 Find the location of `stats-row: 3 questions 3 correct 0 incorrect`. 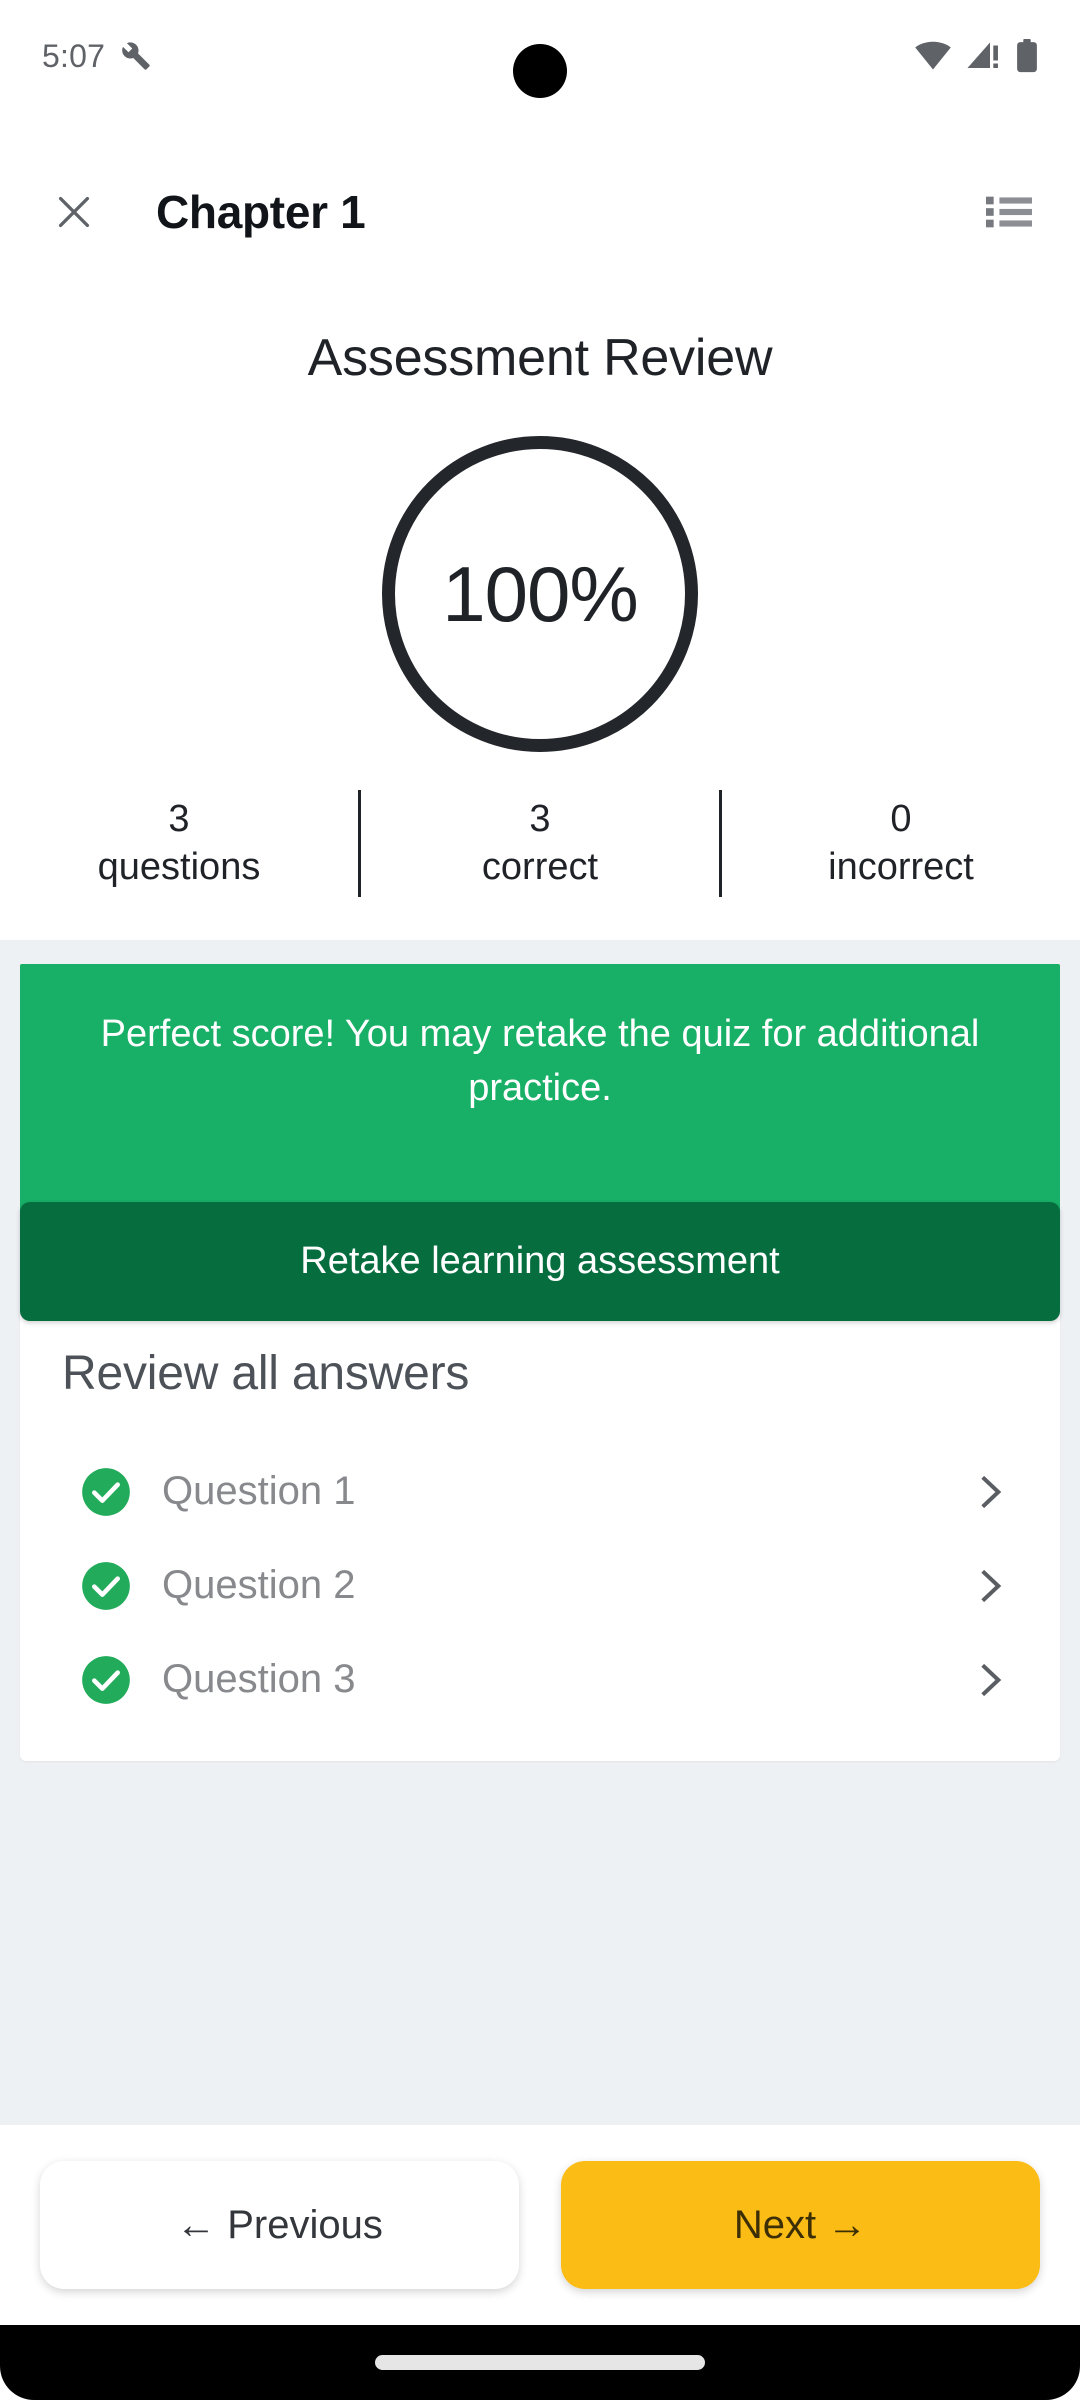

stats-row: 3 questions 3 correct 0 incorrect is located at coordinates (540, 843).